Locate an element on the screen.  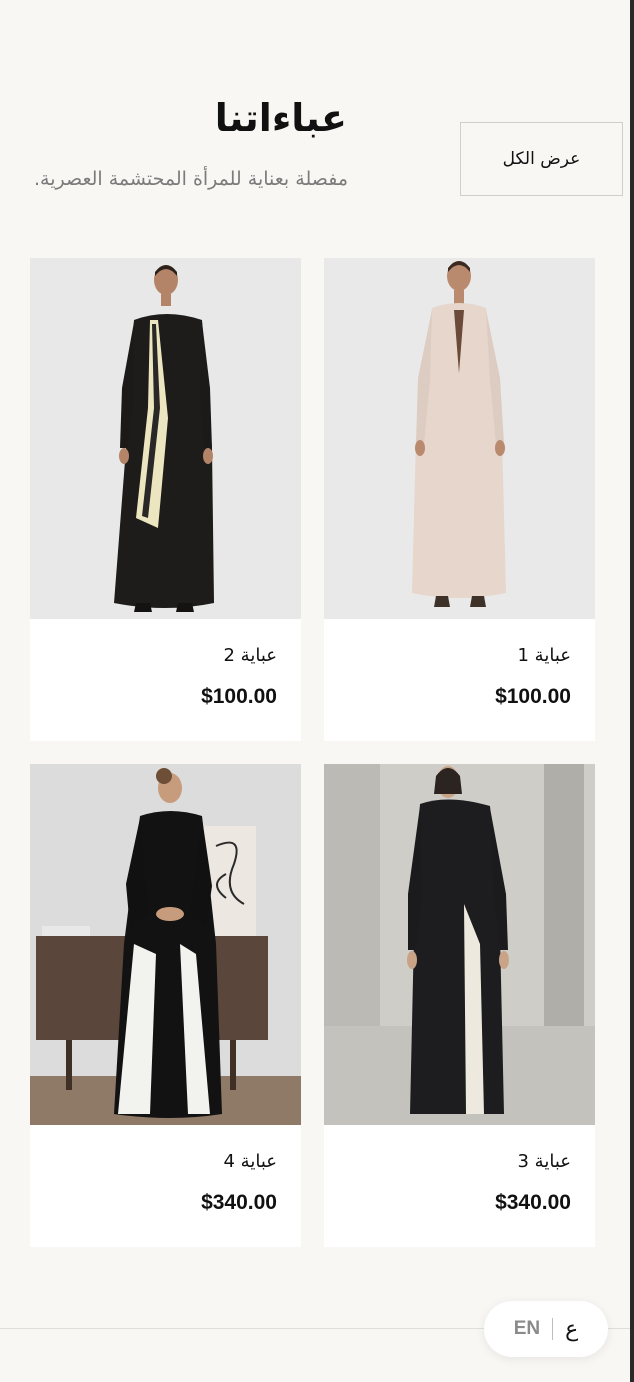
product-info: عباية 1 $100.00 is located at coordinates (459, 680).